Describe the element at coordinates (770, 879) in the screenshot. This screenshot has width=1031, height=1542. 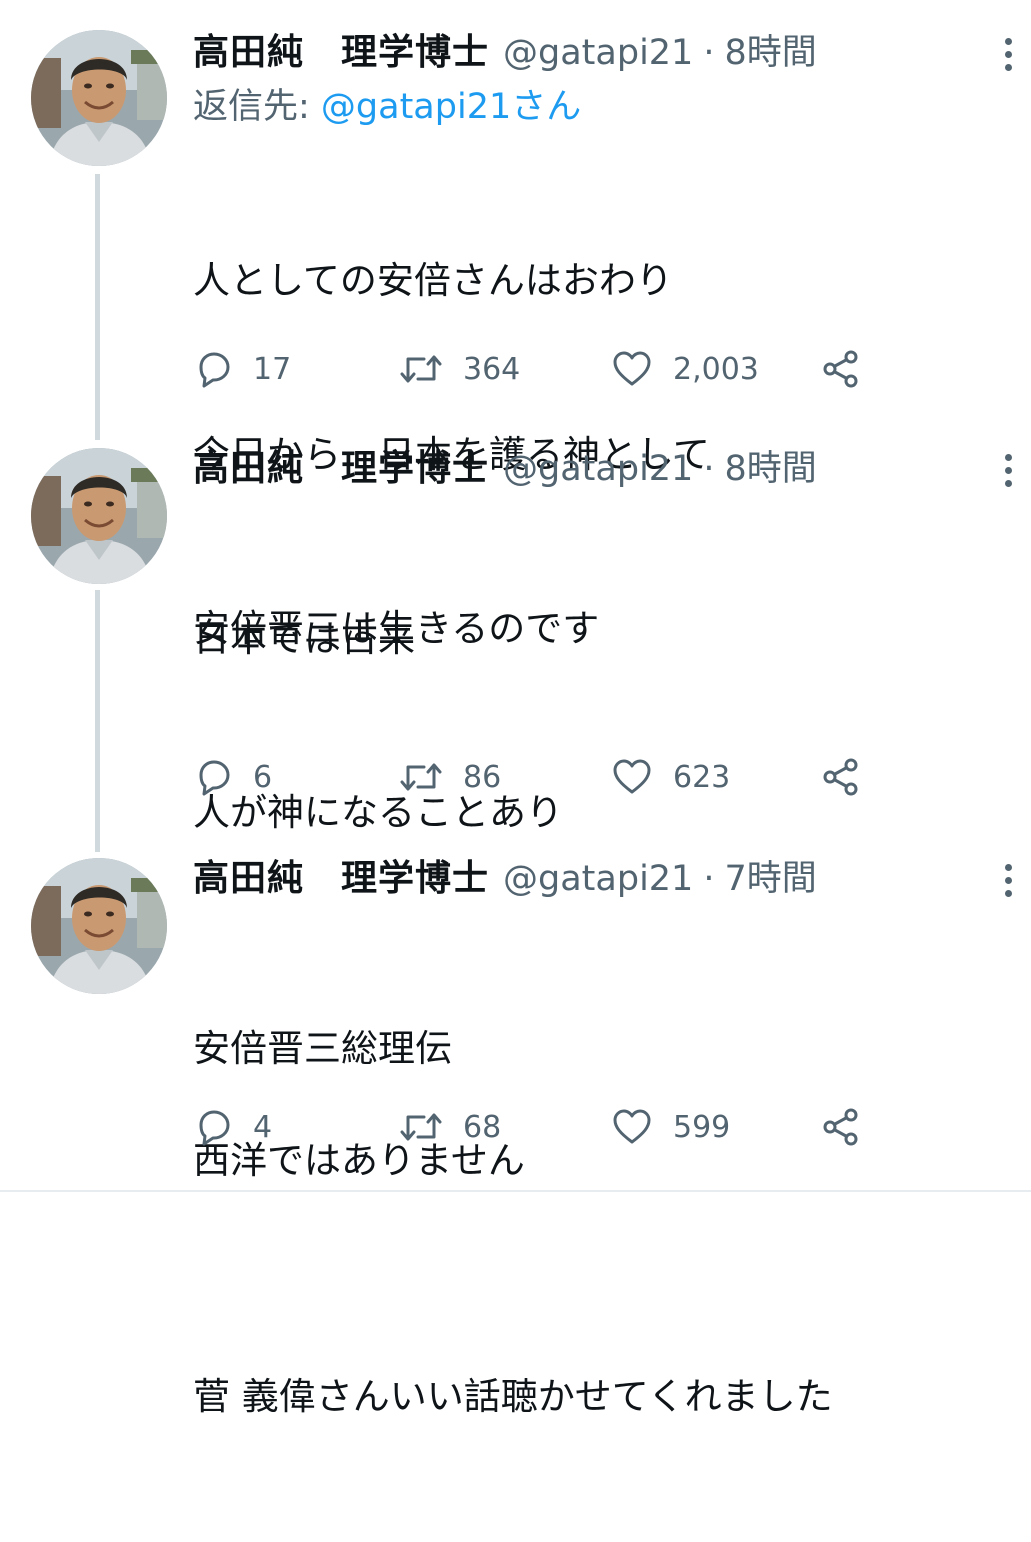
I see `timestamp: 7時間` at that location.